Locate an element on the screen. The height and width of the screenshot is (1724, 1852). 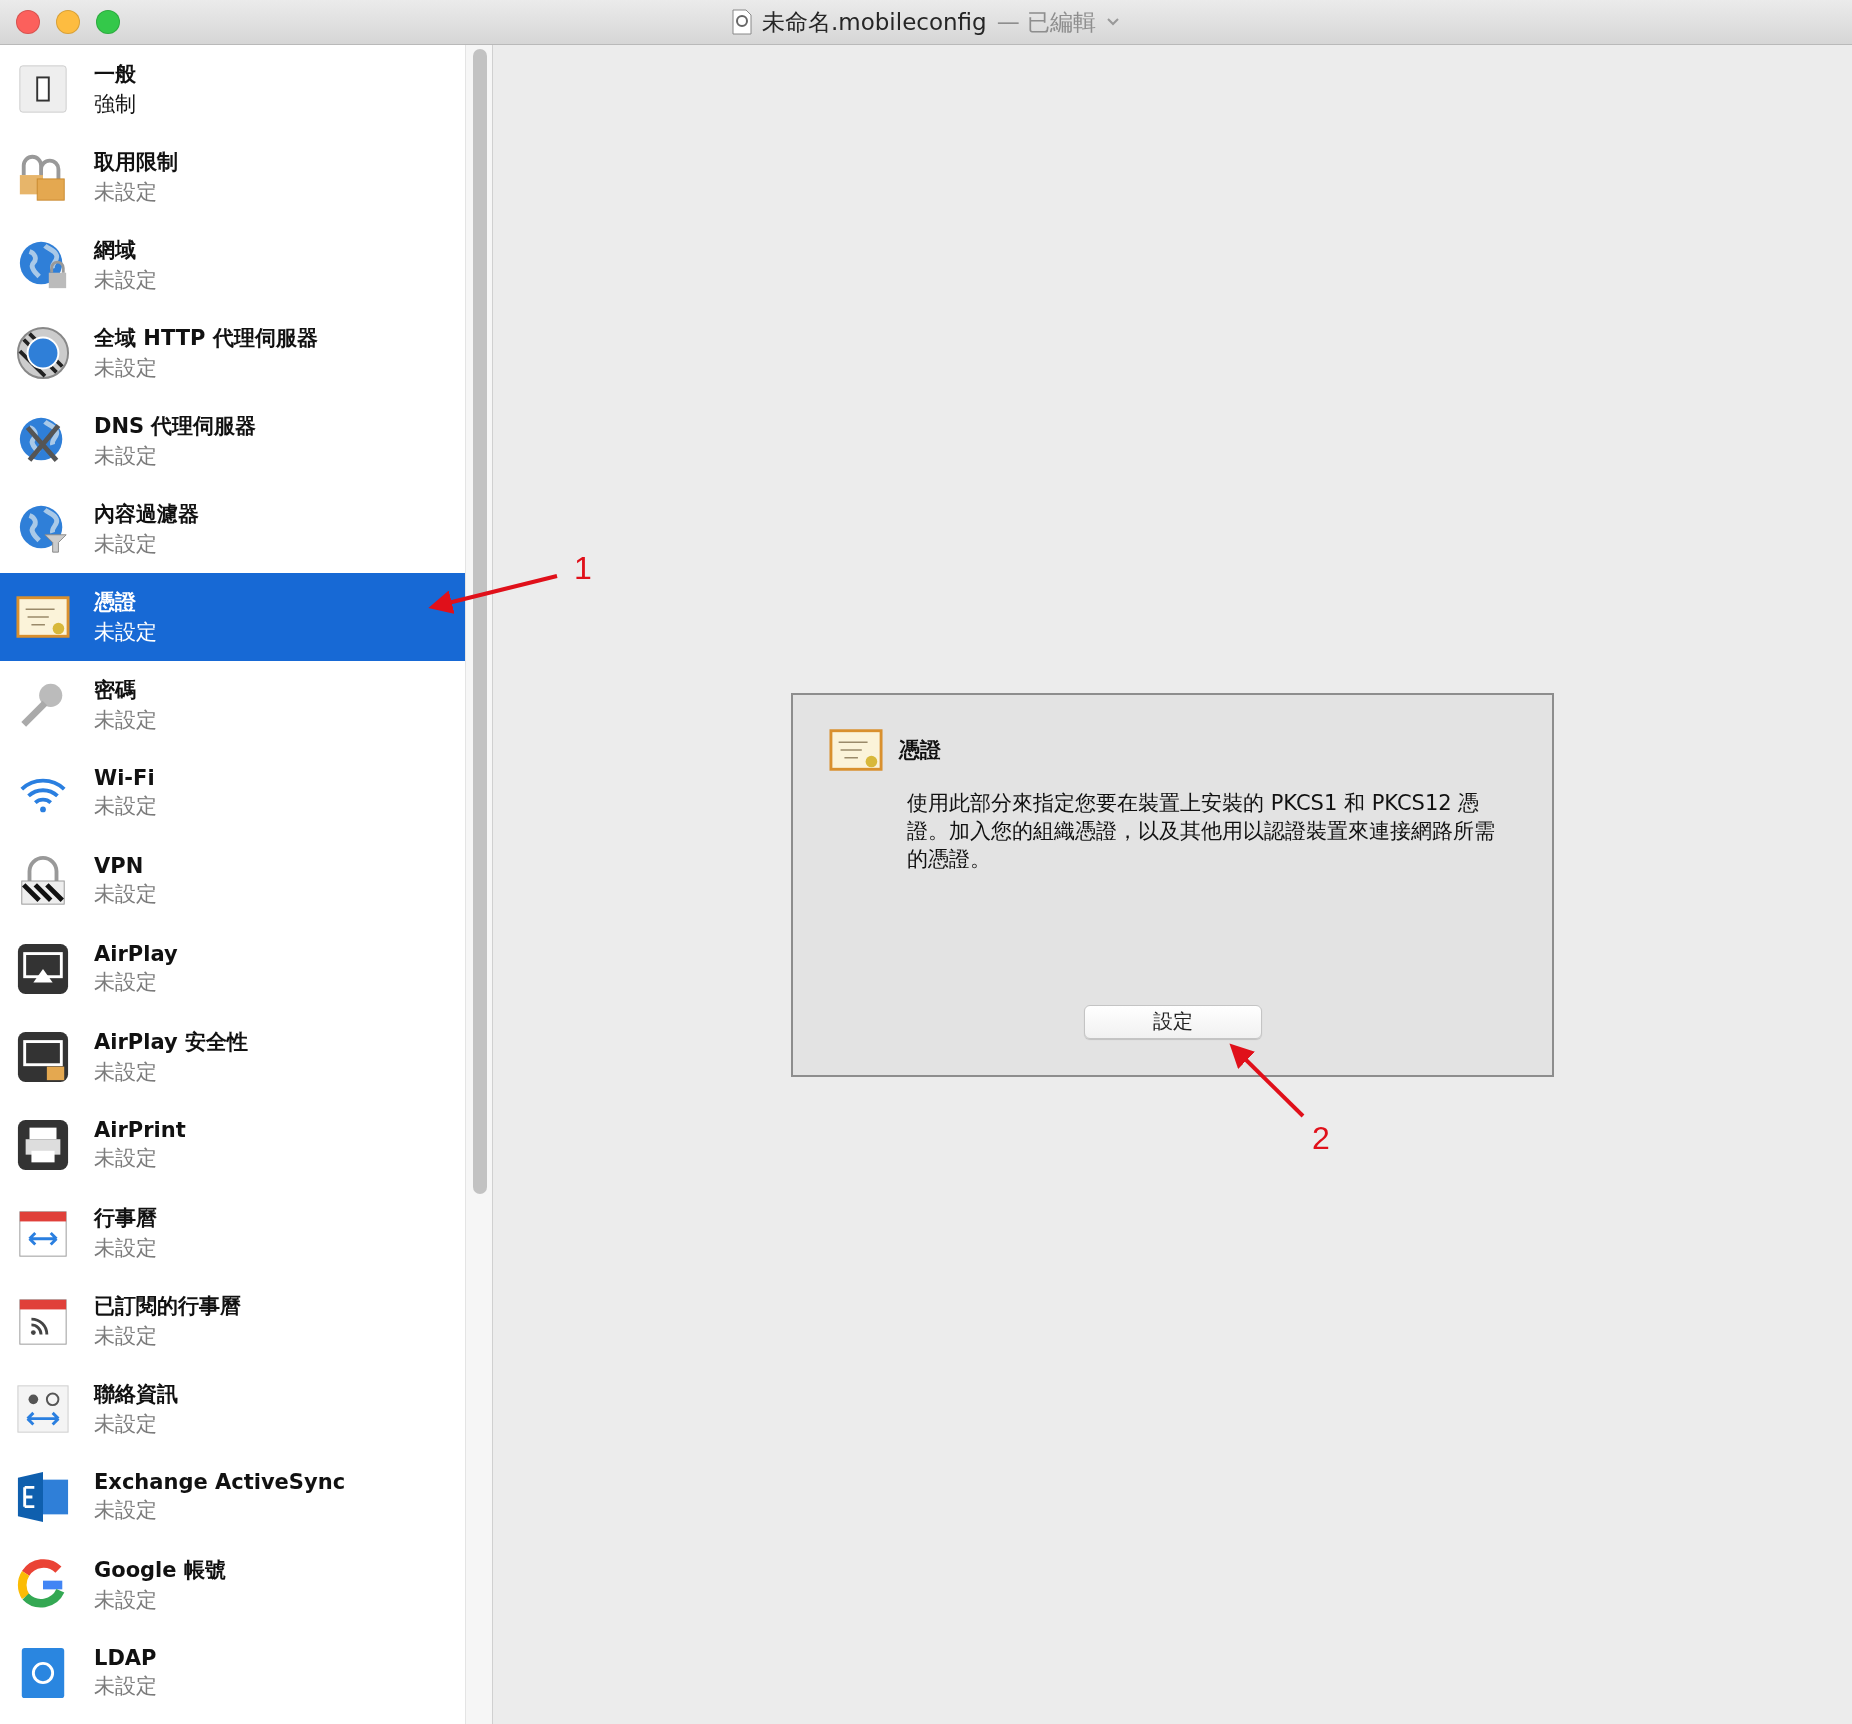
close-button is located at coordinates (28, 22).